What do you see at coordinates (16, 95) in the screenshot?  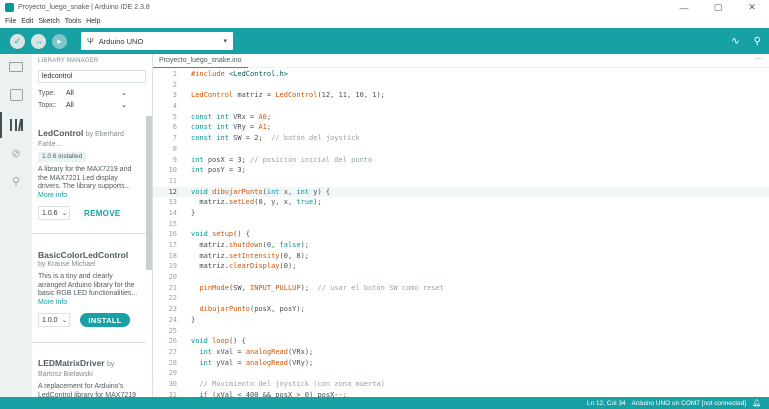 I see `boards-manager-button` at bounding box center [16, 95].